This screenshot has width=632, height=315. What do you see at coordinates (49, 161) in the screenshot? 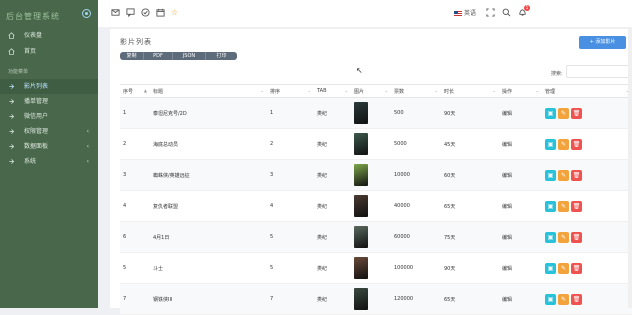
I see `sidebar-item-system: 系统 ‹` at bounding box center [49, 161].